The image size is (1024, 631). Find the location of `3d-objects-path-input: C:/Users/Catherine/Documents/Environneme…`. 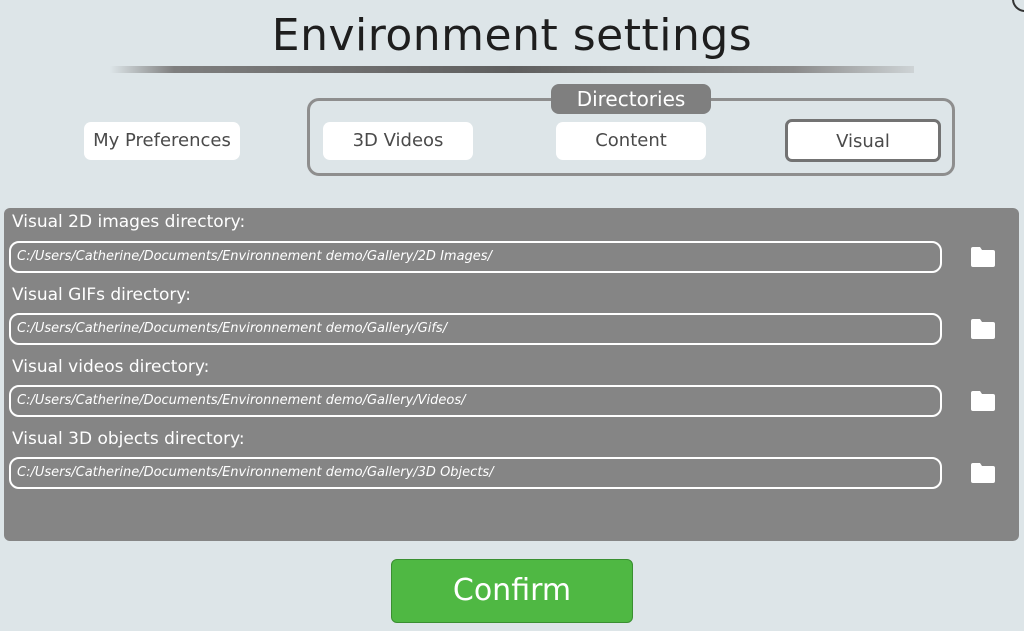

3d-objects-path-input: C:/Users/Catherine/Documents/Environneme… is located at coordinates (475, 473).